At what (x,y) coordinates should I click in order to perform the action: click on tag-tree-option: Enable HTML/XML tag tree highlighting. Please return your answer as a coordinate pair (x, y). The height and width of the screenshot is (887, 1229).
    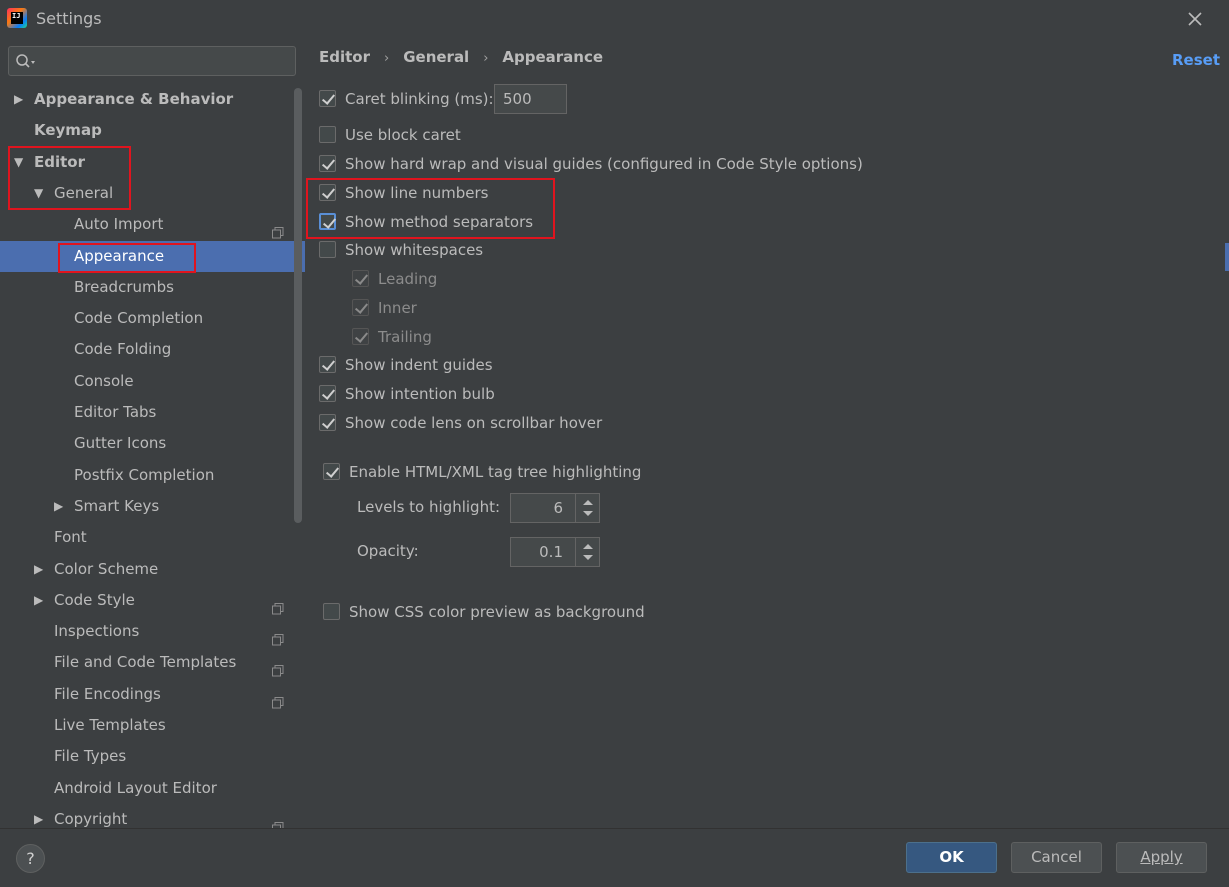
    Looking at the image, I should click on (523, 473).